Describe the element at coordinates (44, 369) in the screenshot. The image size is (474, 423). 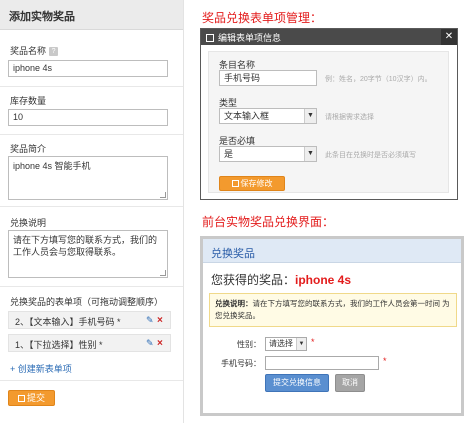
I see `create-link-text: 创建新表单项` at that location.